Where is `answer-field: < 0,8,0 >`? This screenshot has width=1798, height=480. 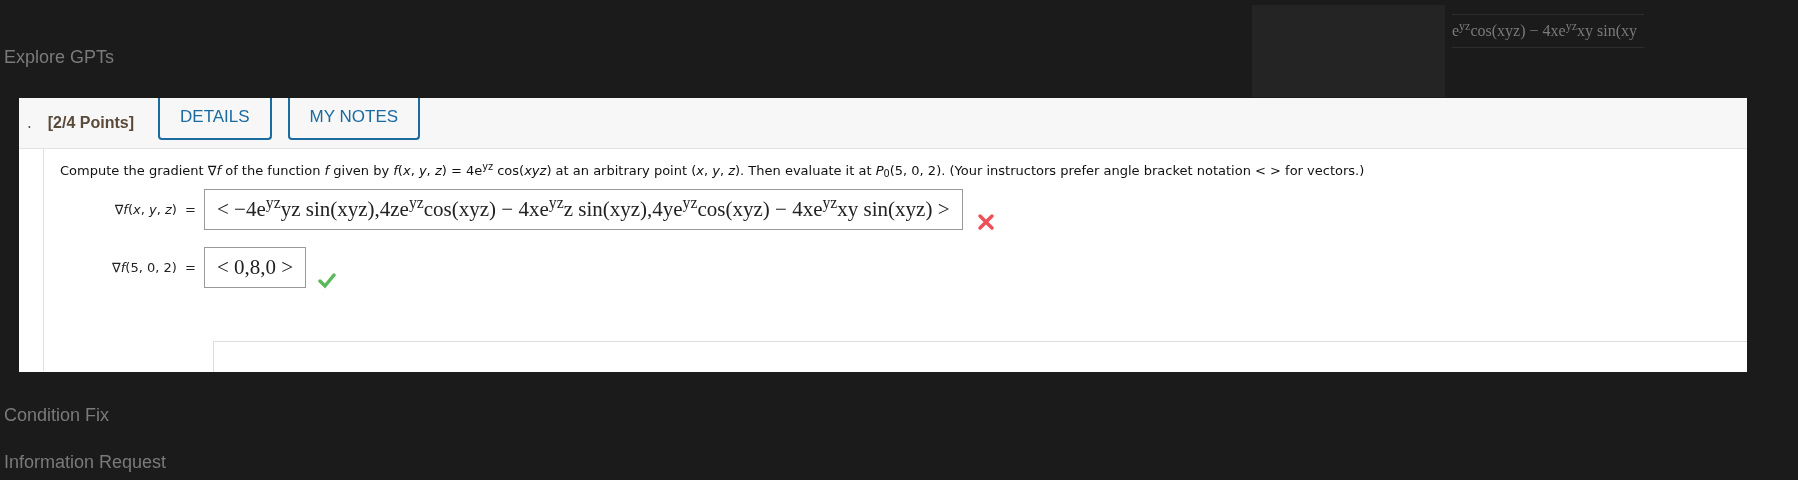
answer-field: < 0,8,0 > is located at coordinates (255, 267).